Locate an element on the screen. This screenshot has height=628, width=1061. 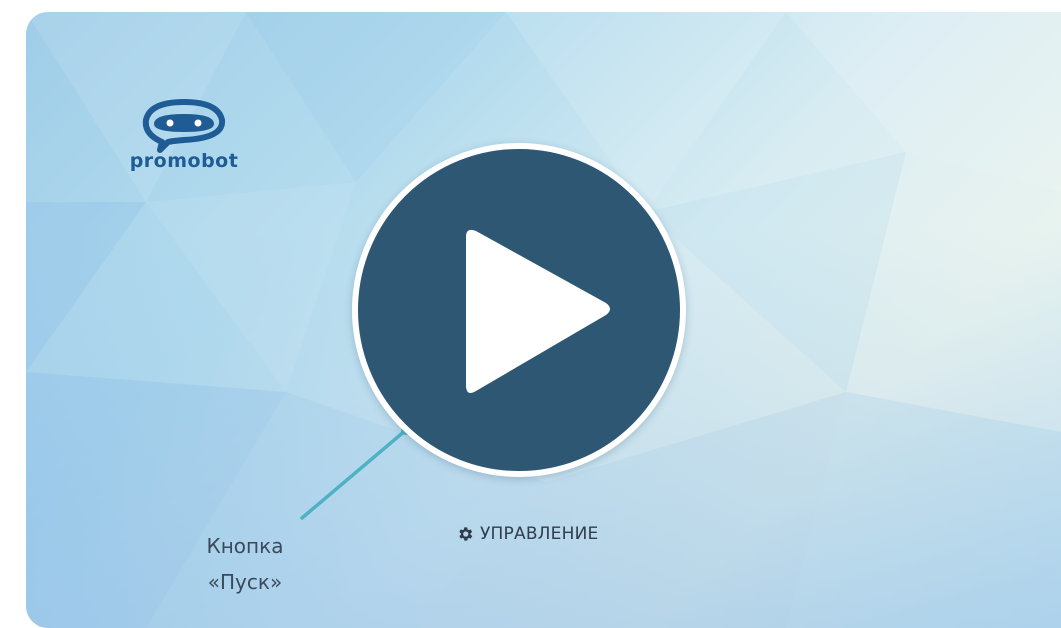
gear-icon is located at coordinates (466, 534).